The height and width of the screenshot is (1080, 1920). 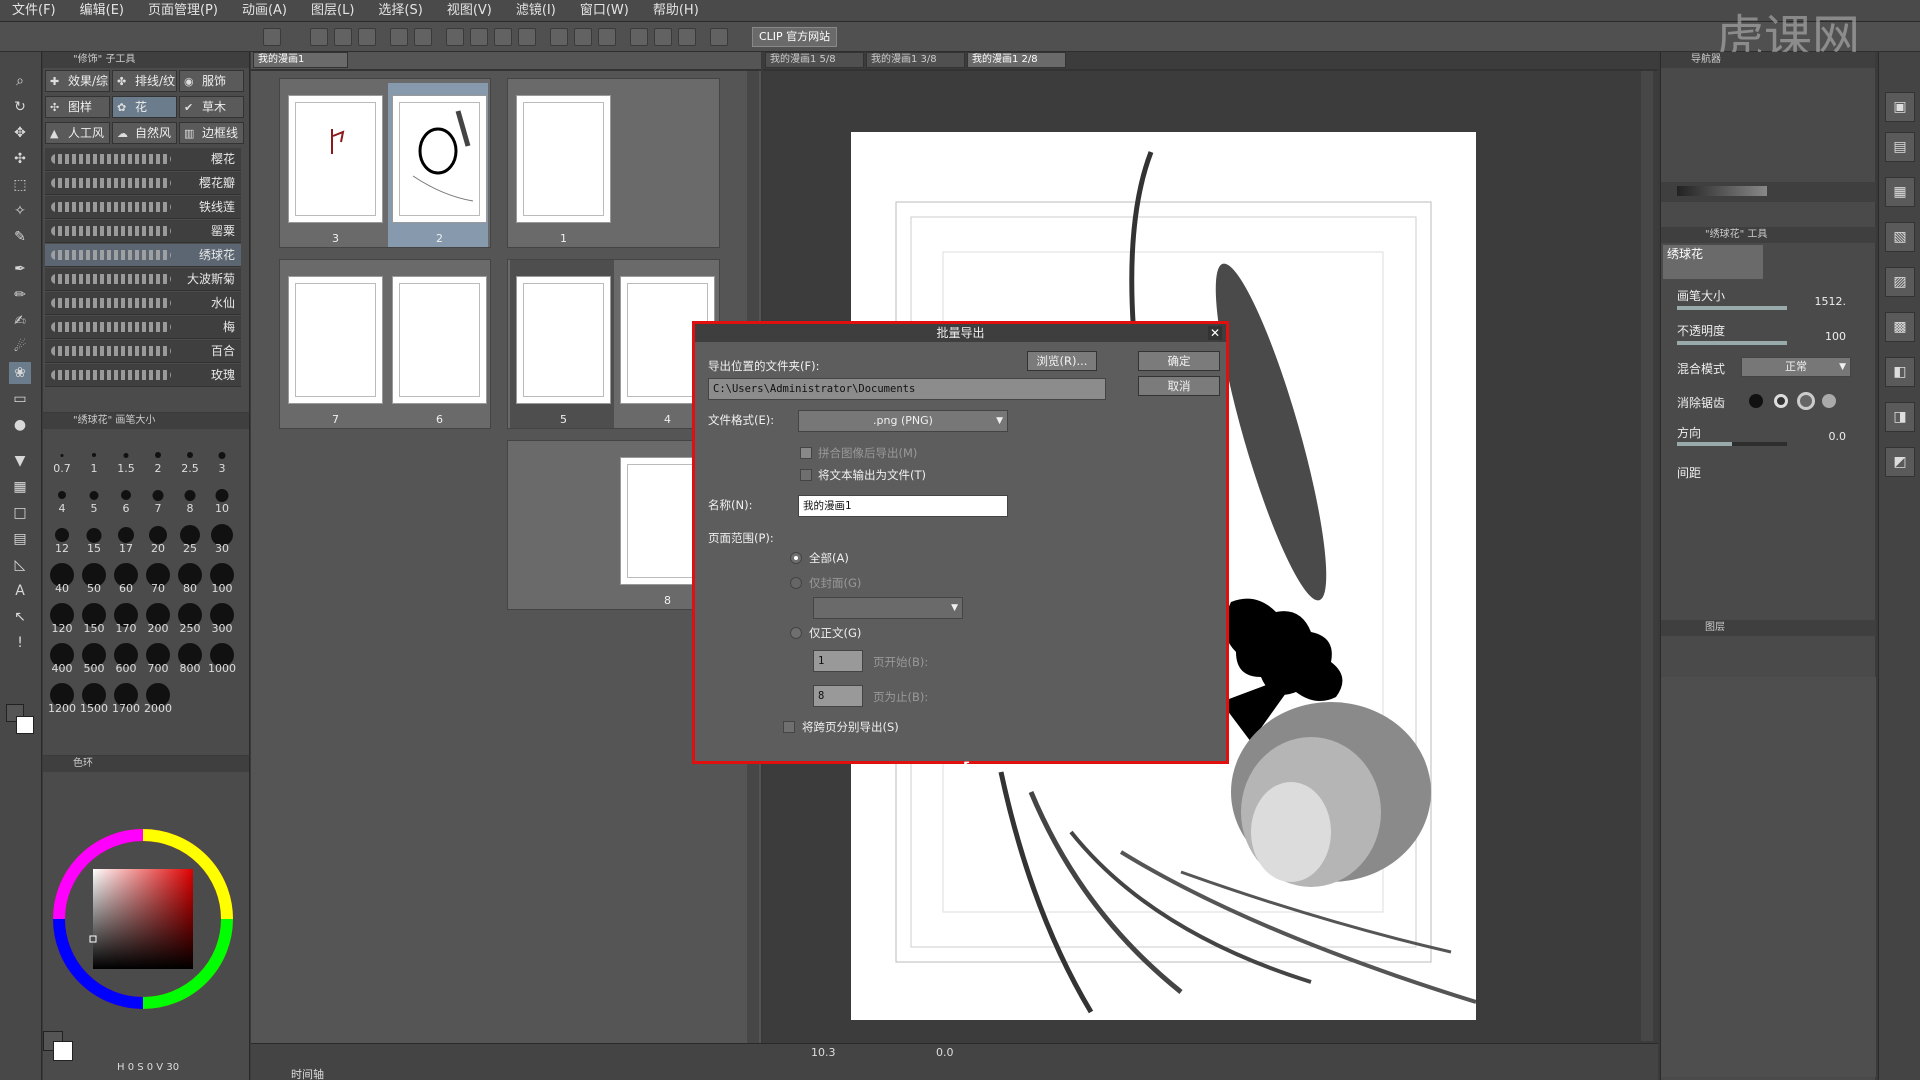 I want to click on direction-slider, so click(x=1732, y=444).